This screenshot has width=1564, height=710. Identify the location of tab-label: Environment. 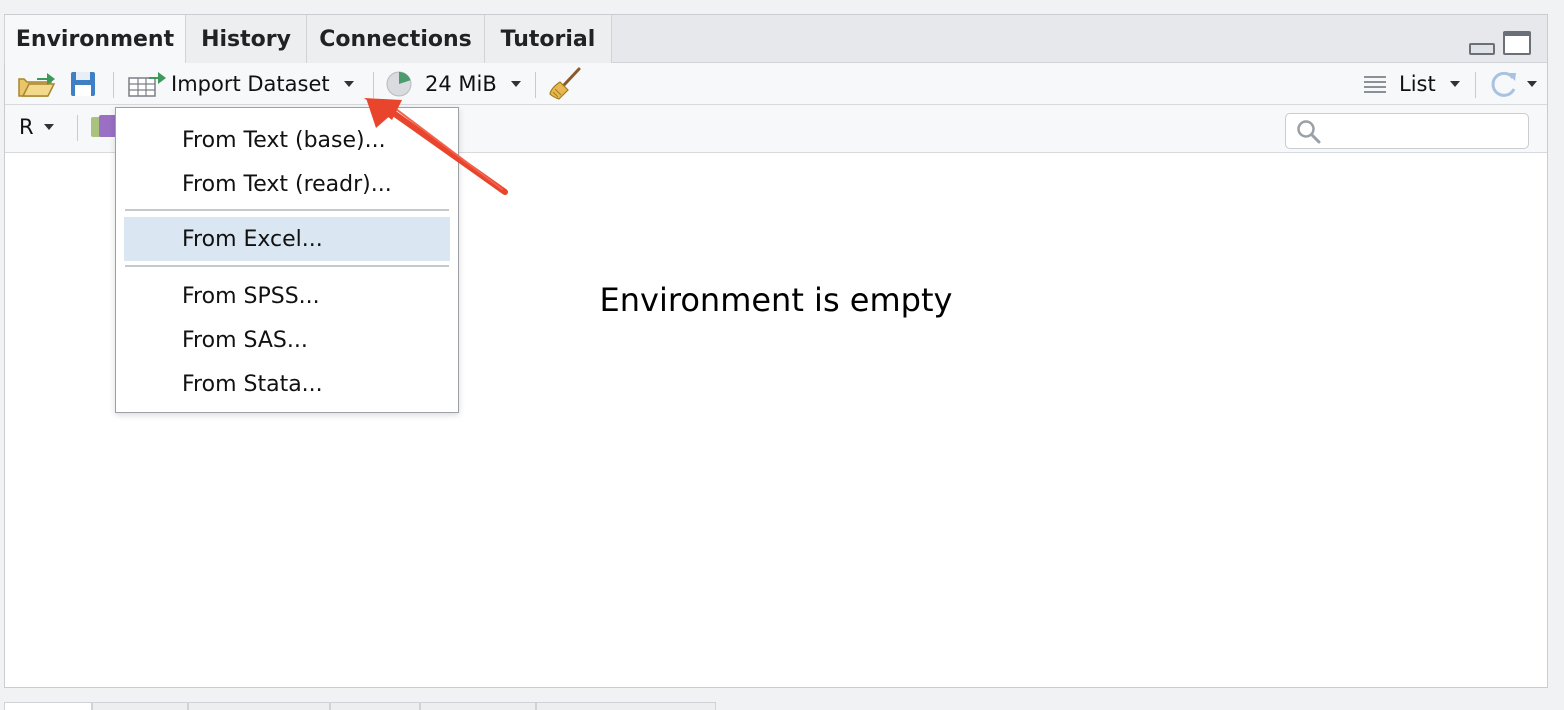
(95, 39).